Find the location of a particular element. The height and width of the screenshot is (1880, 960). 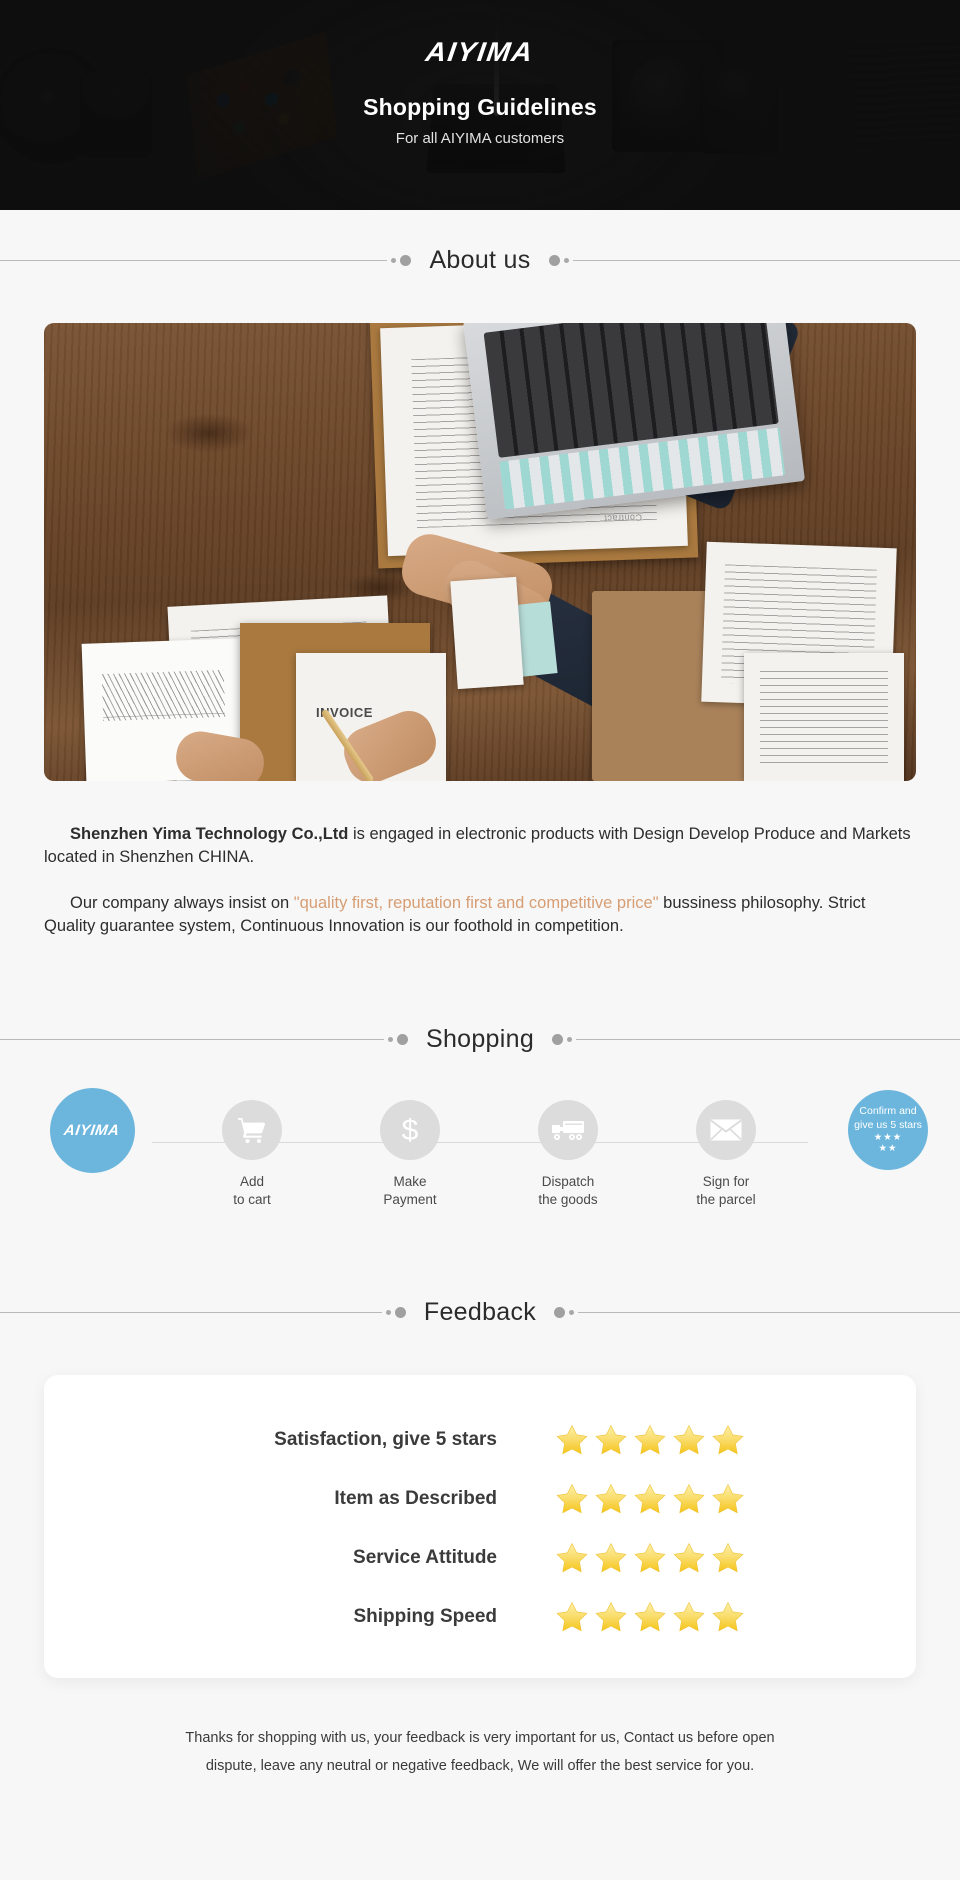

financial-table-image is located at coordinates (824, 717).